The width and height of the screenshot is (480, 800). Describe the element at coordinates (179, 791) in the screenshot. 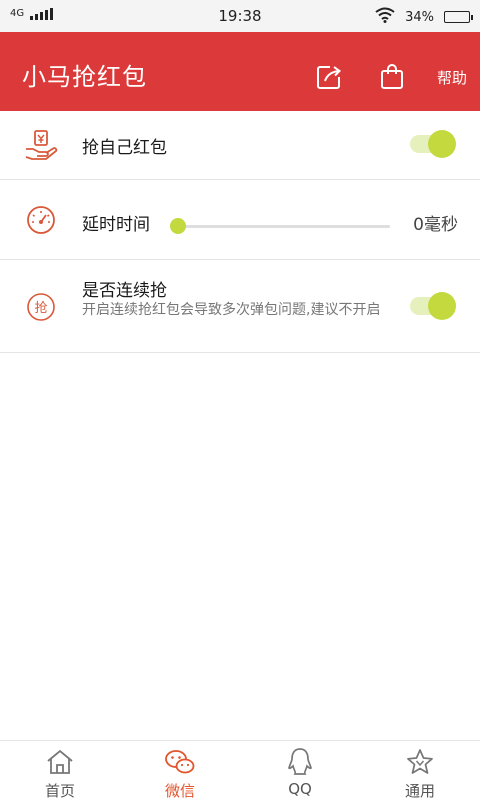

I see `nav-label-wechat: 微信` at that location.